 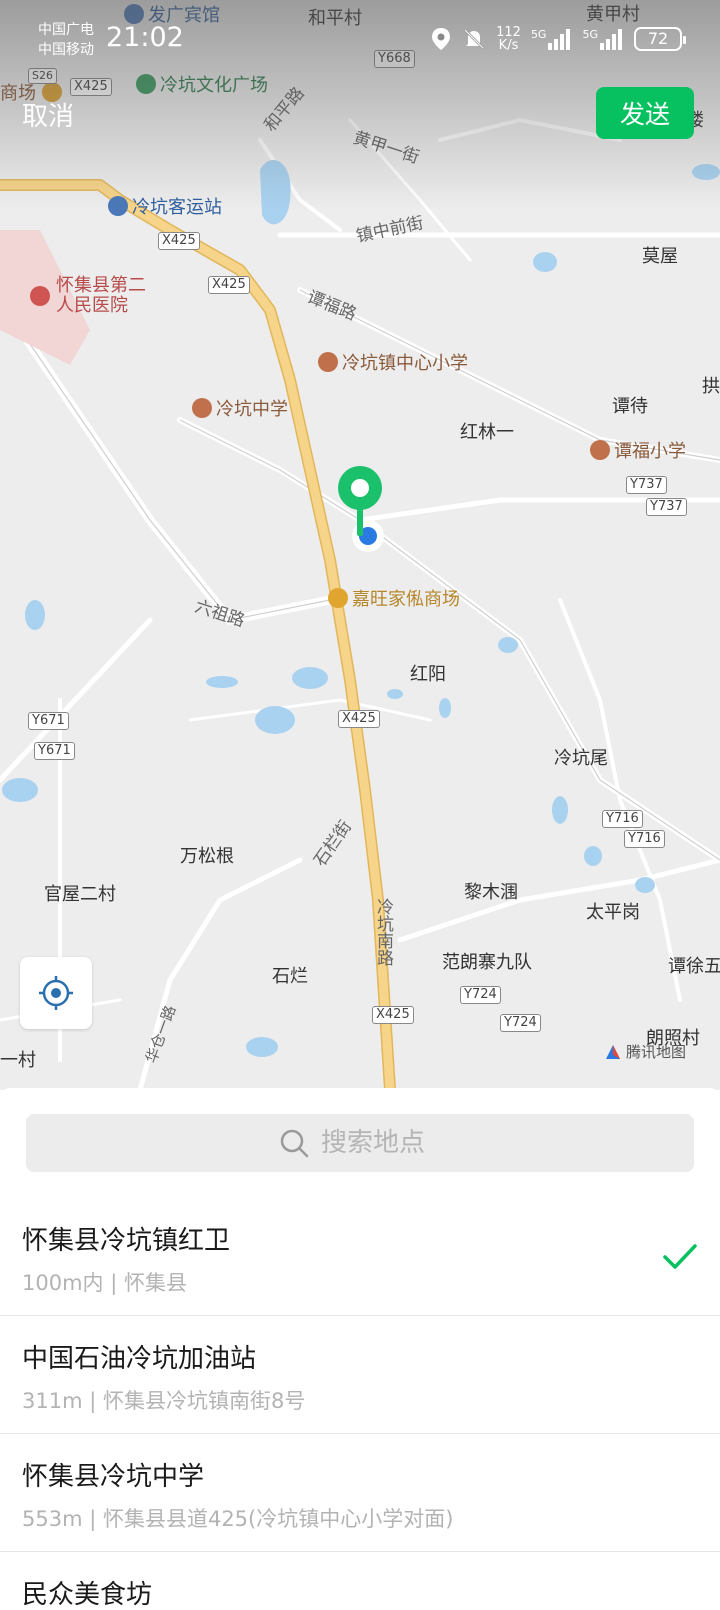 I want to click on map-provider-logo: 腾讯地图, so click(x=645, y=1051).